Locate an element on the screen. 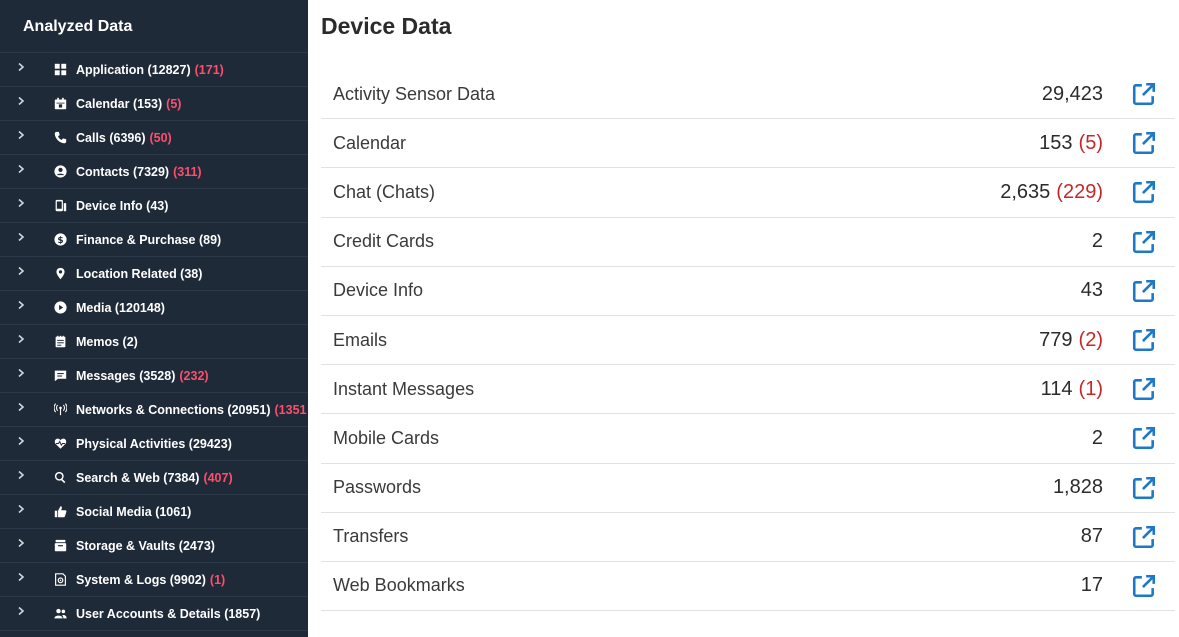  sidebar-item: User Accounts & Details (1857) is located at coordinates (154, 614).